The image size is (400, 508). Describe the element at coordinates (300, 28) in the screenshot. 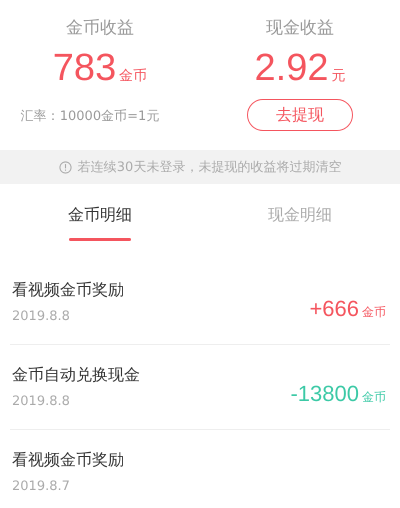

I see `earnings-label: 现金收益` at that location.